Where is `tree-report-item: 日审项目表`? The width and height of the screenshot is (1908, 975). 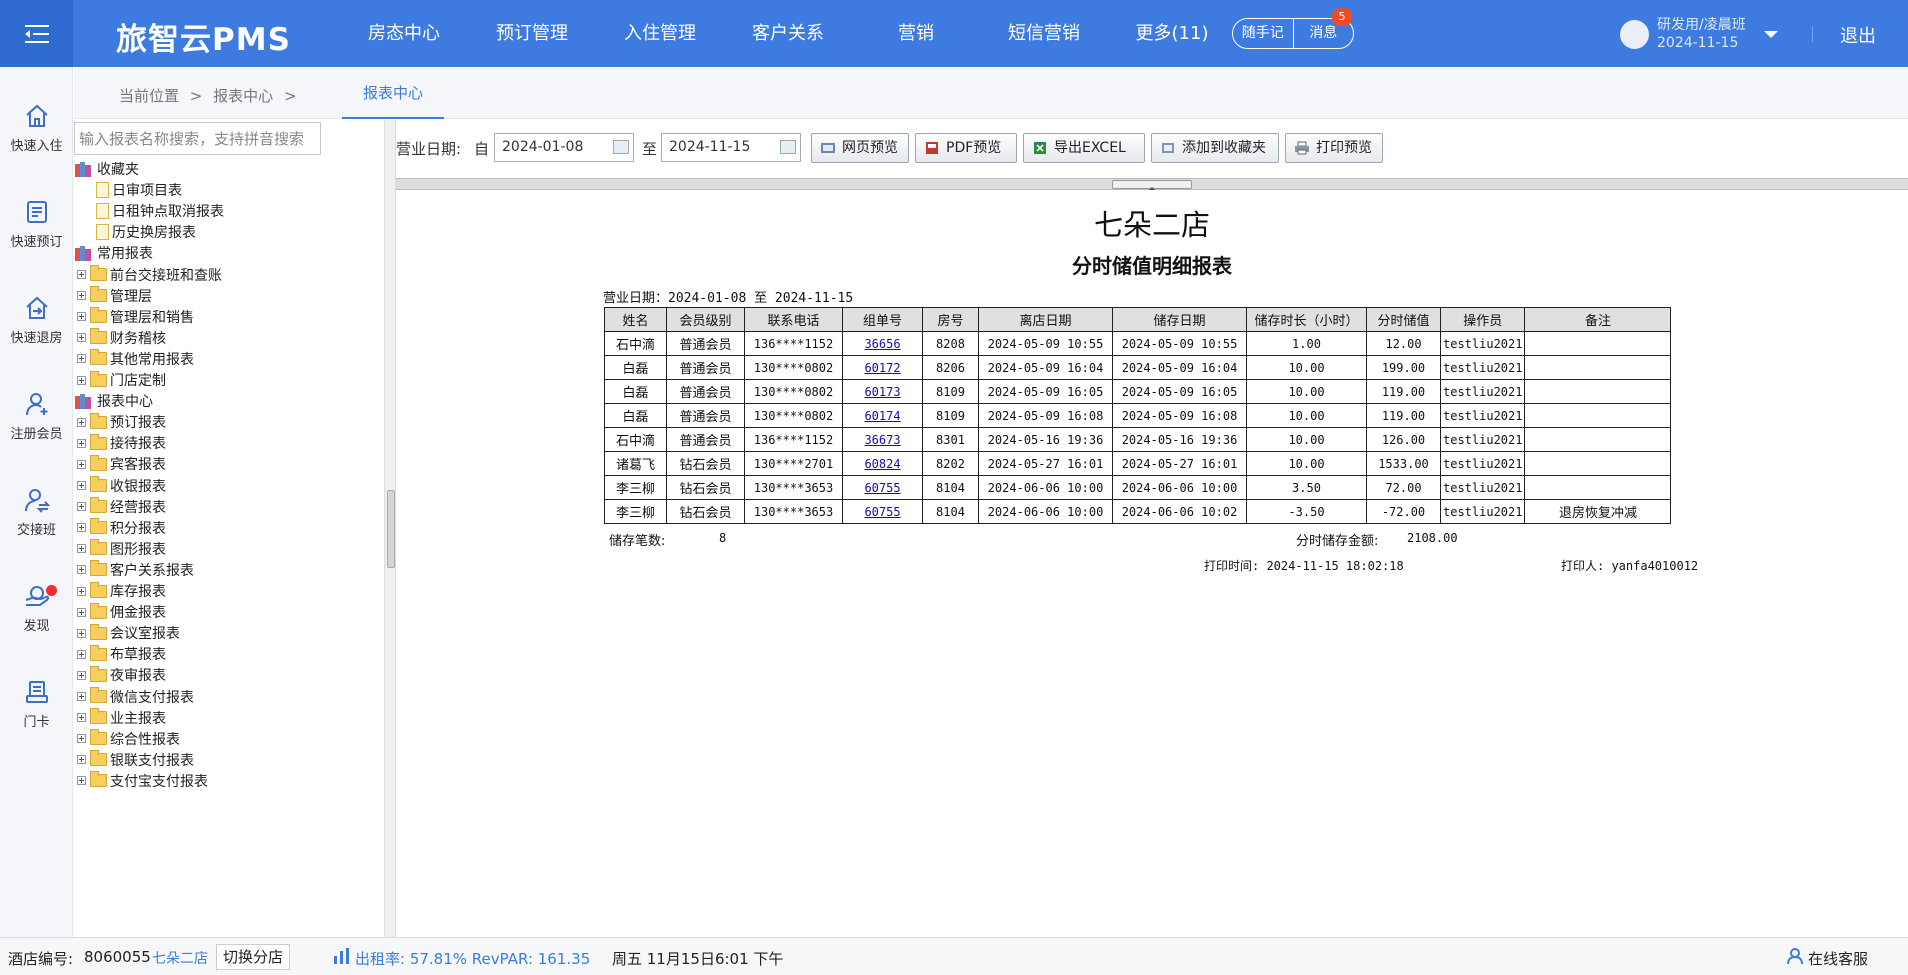 tree-report-item: 日审项目表 is located at coordinates (139, 190).